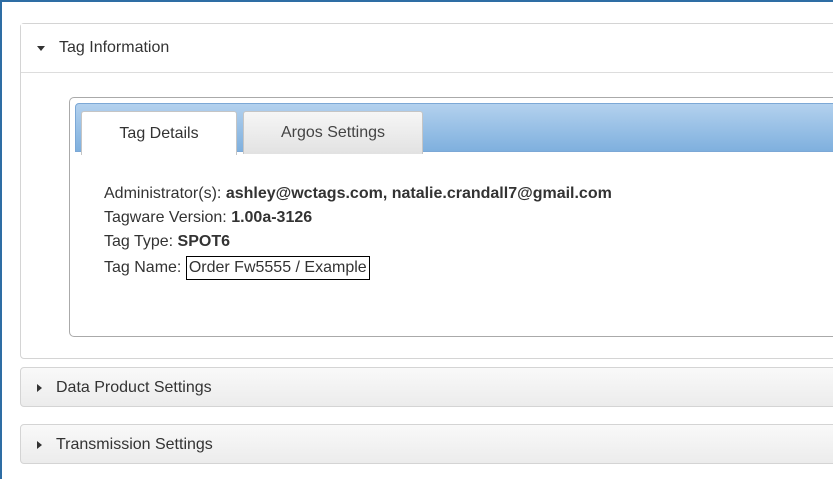  I want to click on administrators-label: Administrator(s):, so click(163, 193).